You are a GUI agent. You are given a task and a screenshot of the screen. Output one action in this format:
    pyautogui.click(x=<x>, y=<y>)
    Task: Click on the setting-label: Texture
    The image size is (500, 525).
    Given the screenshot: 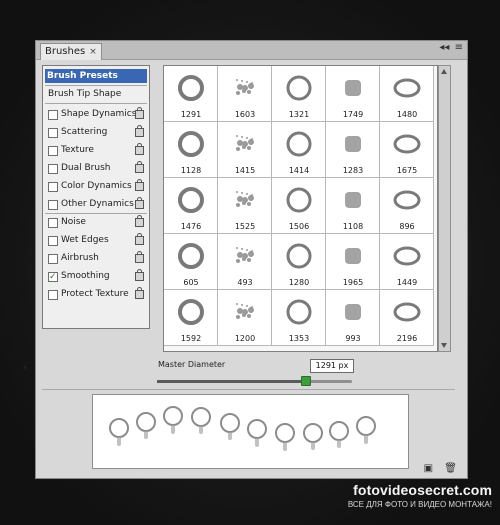 What is the action you would take?
    pyautogui.click(x=77, y=150)
    